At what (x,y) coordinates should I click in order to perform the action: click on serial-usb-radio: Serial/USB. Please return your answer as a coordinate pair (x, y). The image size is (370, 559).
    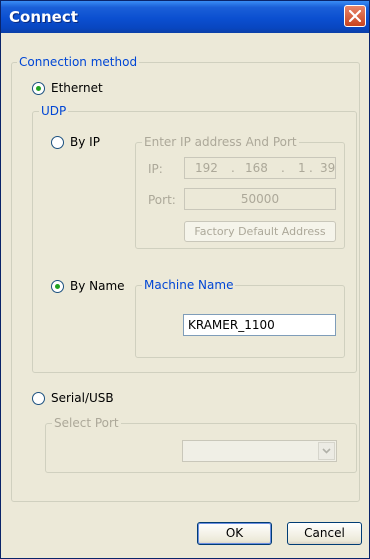
    Looking at the image, I should click on (73, 398).